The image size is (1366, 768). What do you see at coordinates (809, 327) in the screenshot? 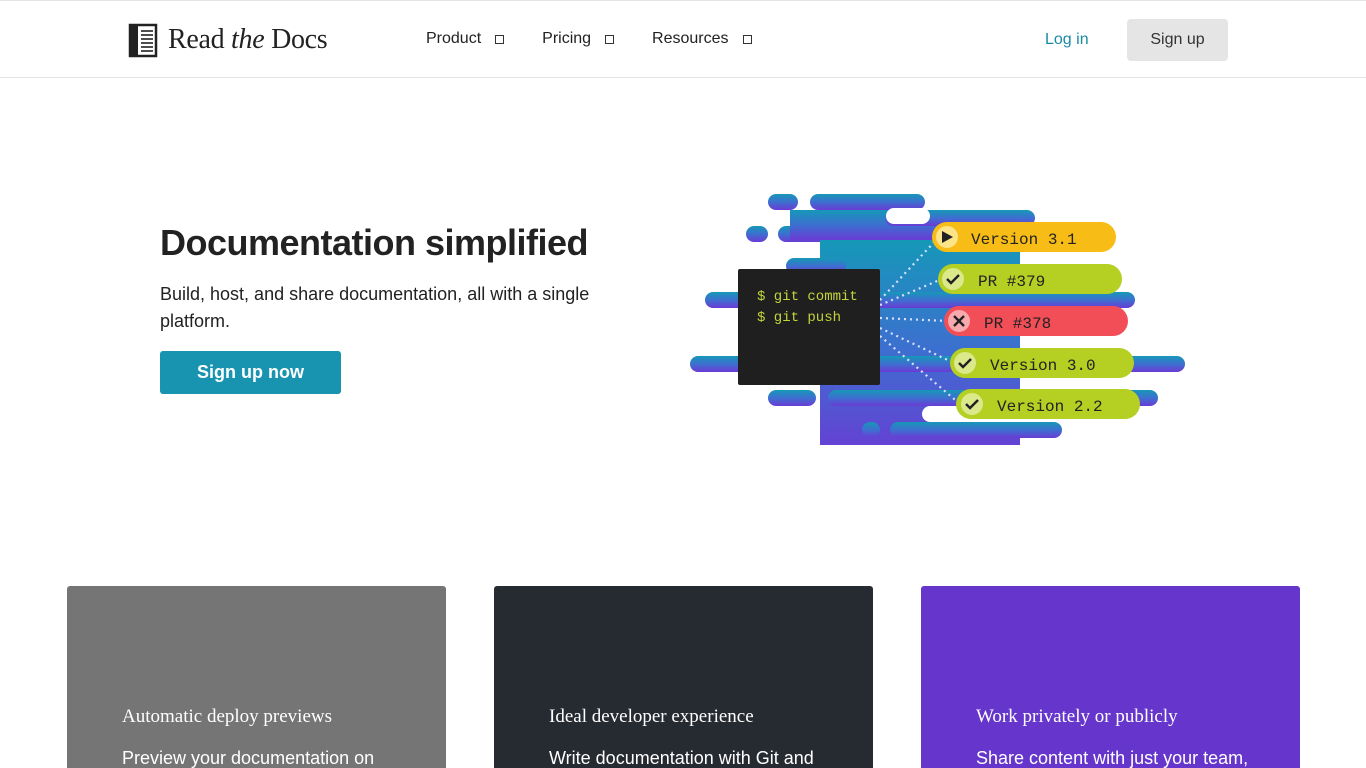
I see `terminal-window` at bounding box center [809, 327].